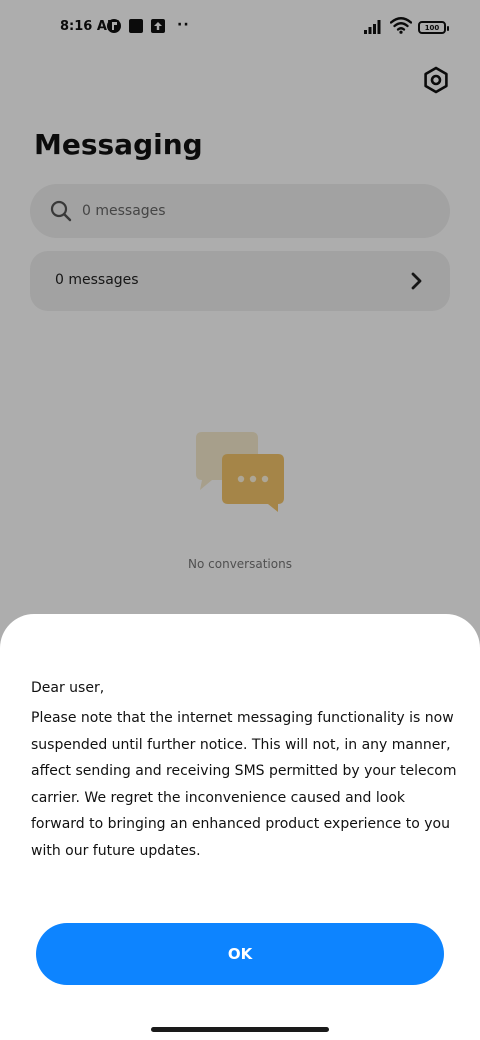 Image resolution: width=480 pixels, height=1040 pixels. I want to click on home-indicator, so click(240, 1029).